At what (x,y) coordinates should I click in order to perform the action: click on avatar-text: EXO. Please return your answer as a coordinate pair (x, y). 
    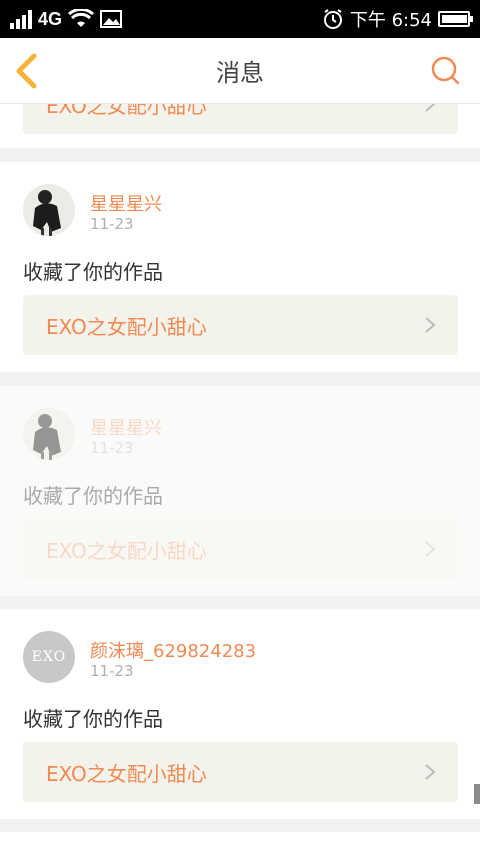
    Looking at the image, I should click on (49, 657).